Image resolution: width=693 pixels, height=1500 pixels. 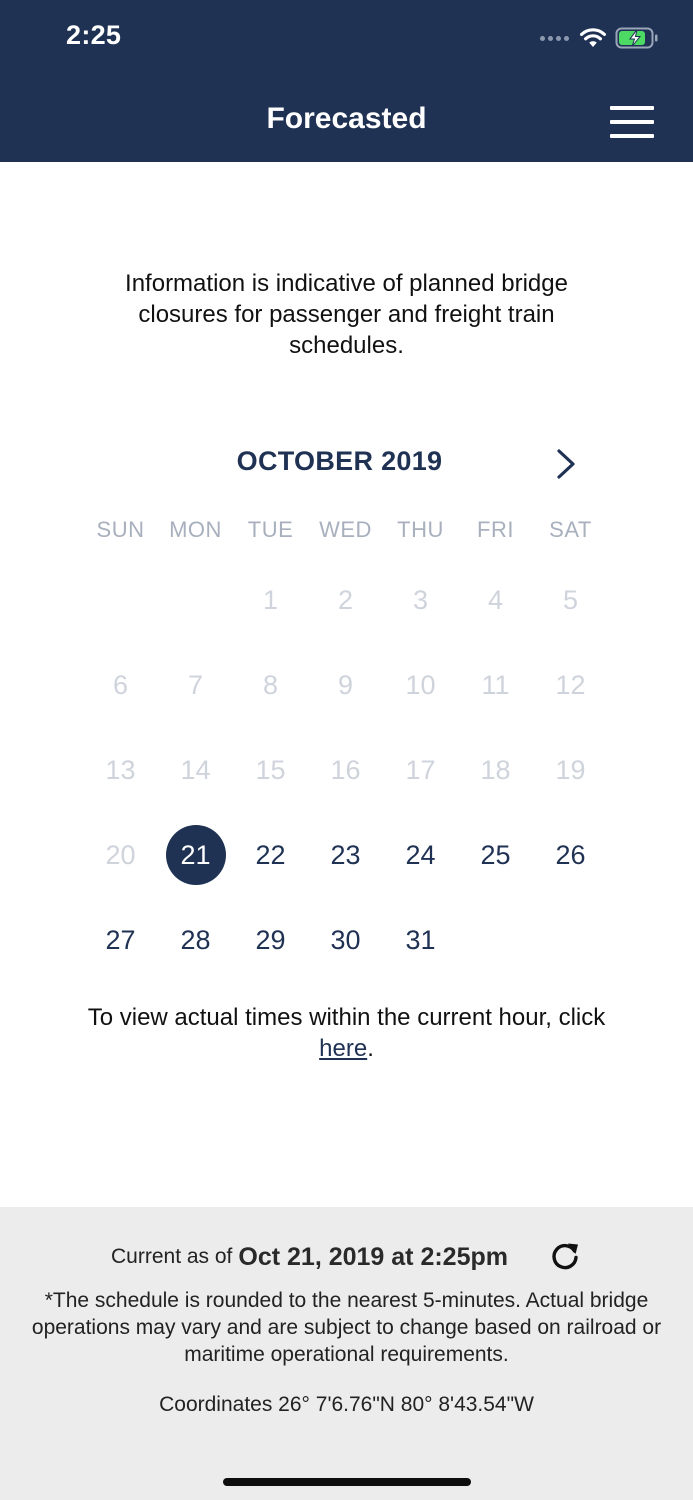 I want to click on calendar-day-selected: 21, so click(x=195, y=855).